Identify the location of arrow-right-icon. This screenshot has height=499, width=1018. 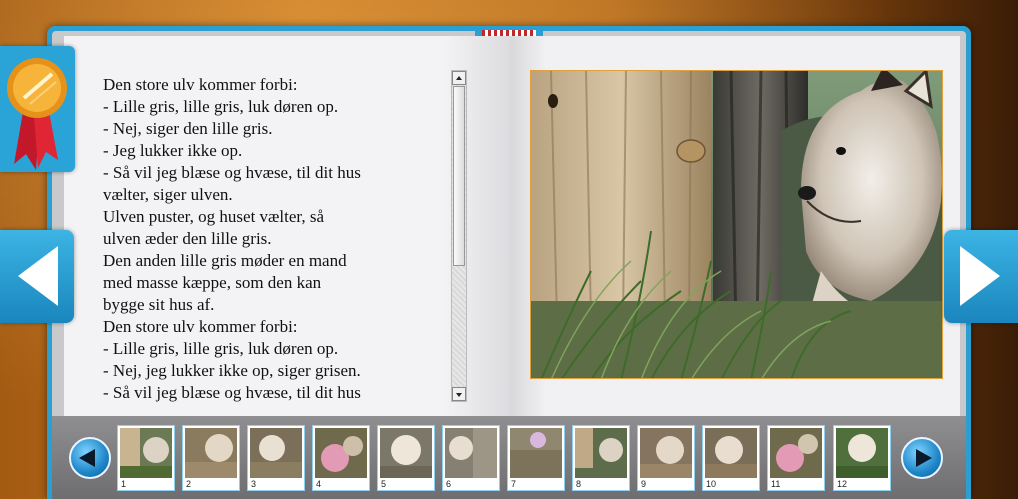
(980, 276).